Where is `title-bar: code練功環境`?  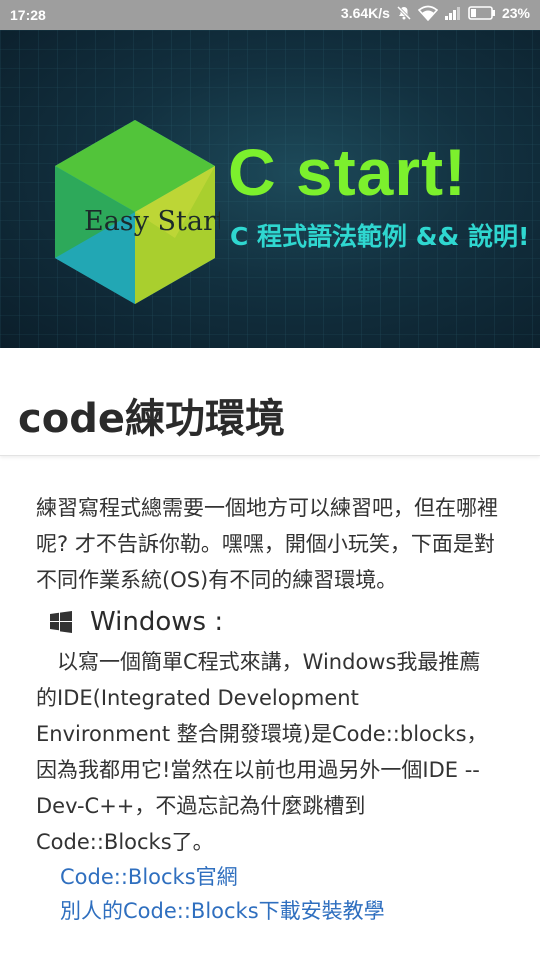
title-bar: code練功環境 is located at coordinates (270, 402).